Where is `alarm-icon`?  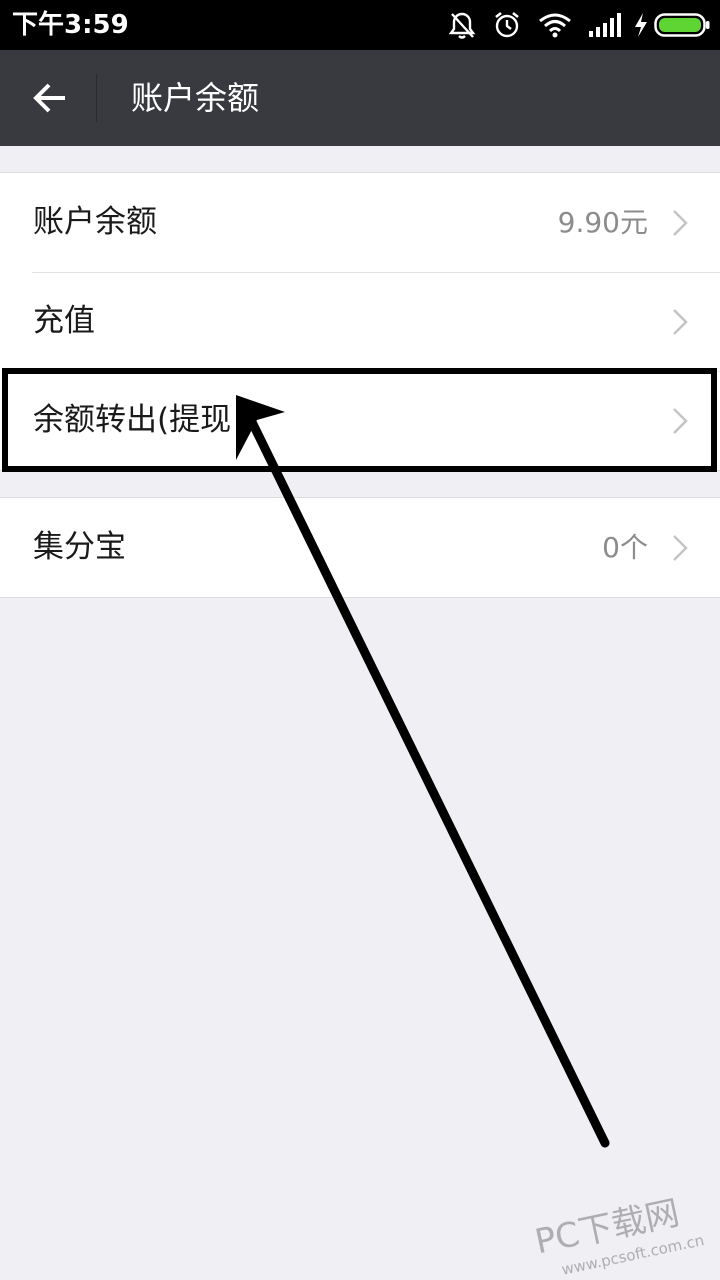
alarm-icon is located at coordinates (507, 25).